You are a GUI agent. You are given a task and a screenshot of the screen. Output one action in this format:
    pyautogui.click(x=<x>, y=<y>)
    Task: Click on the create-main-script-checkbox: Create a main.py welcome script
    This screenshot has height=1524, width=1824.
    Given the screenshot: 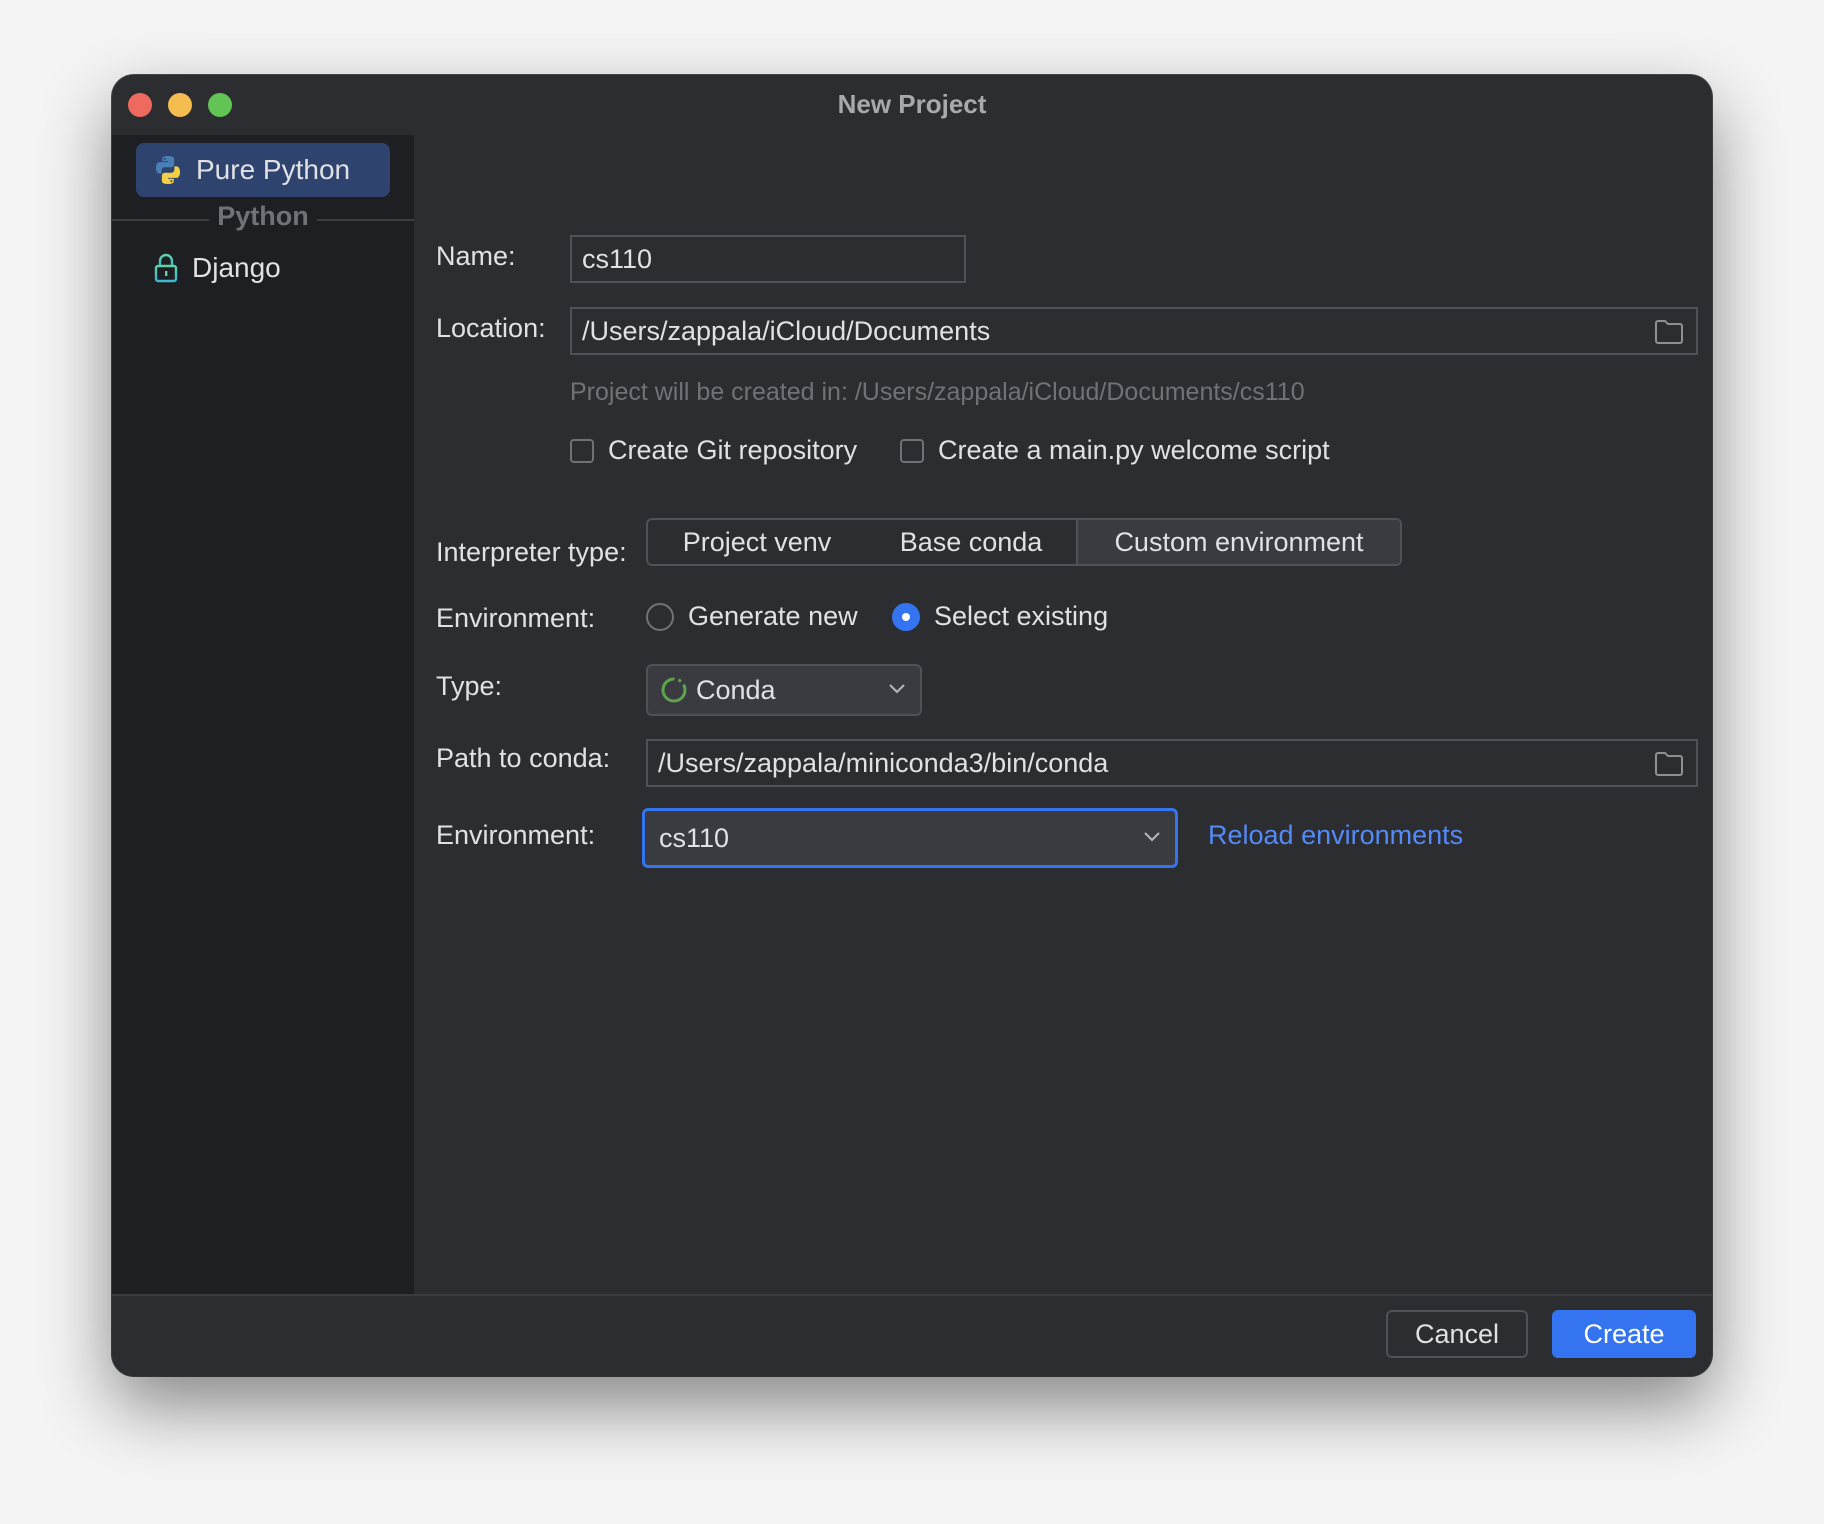 What is the action you would take?
    pyautogui.click(x=1115, y=450)
    